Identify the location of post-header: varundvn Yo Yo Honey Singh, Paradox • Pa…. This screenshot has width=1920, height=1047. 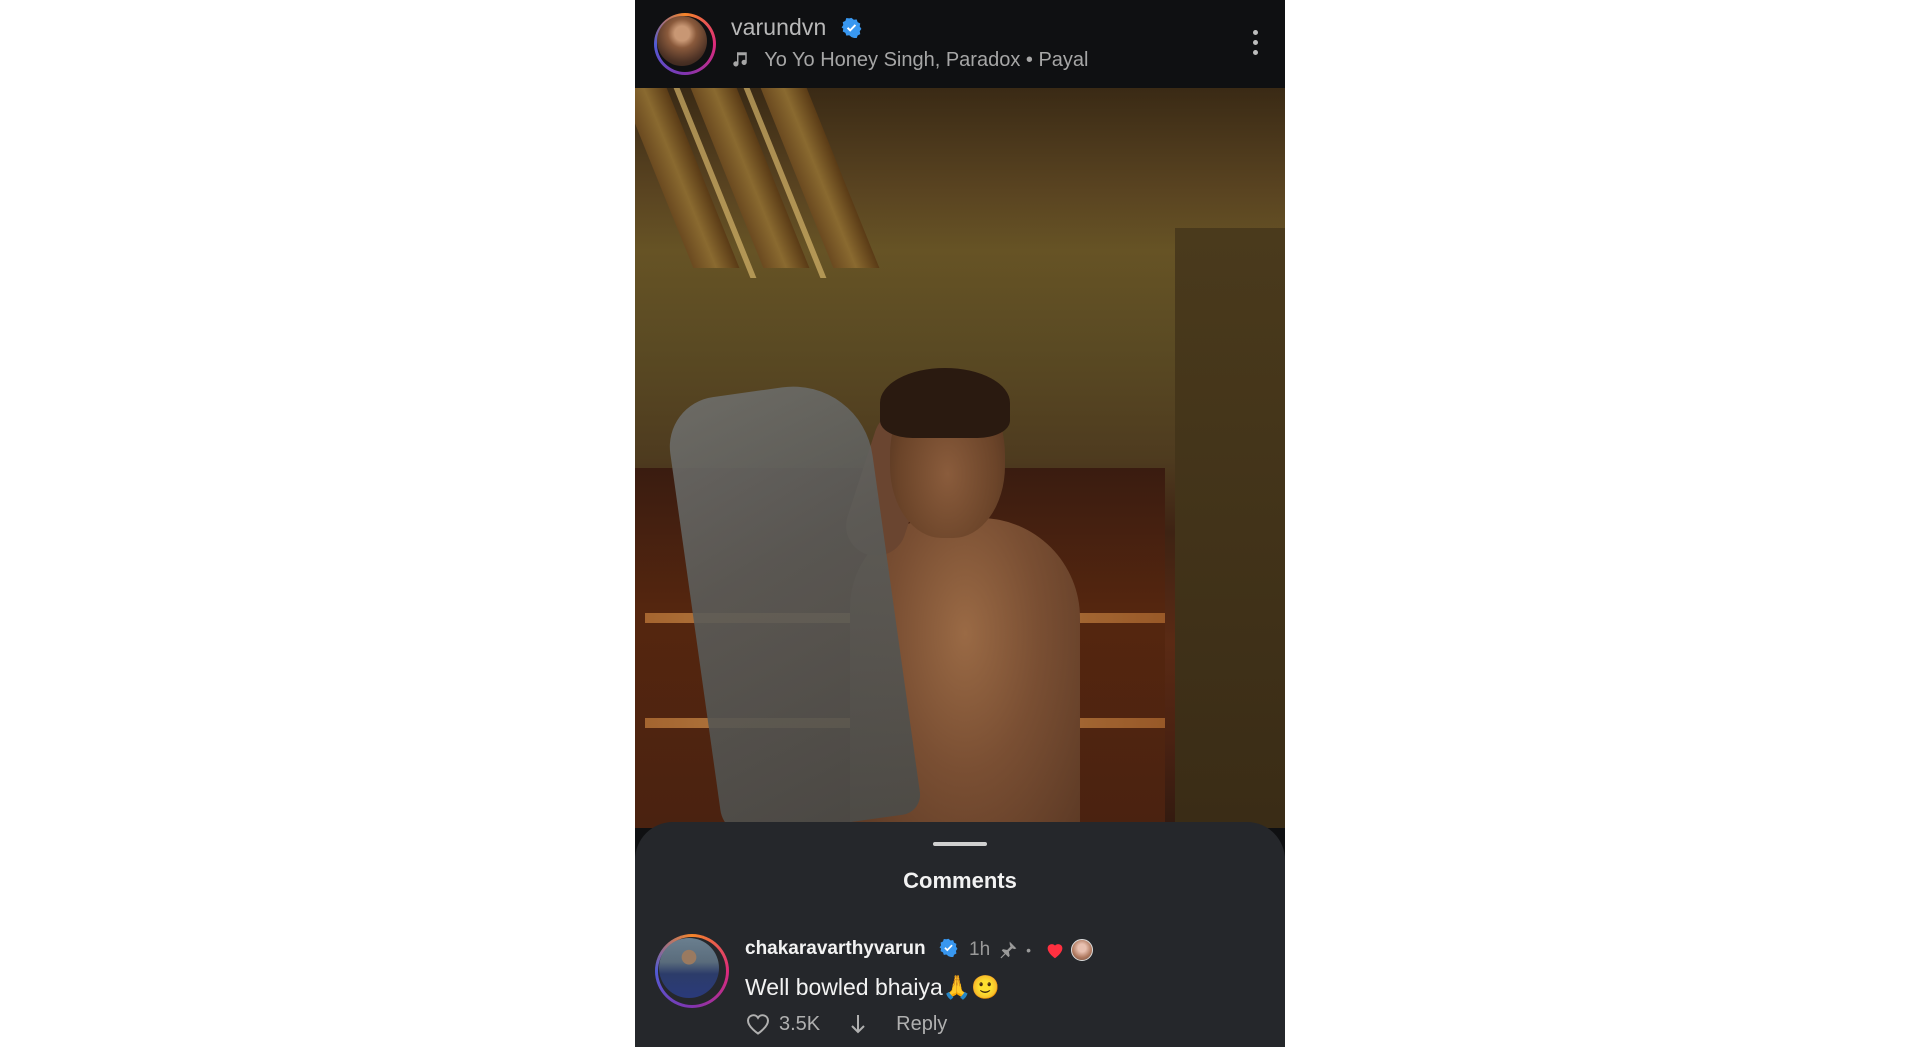
(960, 44).